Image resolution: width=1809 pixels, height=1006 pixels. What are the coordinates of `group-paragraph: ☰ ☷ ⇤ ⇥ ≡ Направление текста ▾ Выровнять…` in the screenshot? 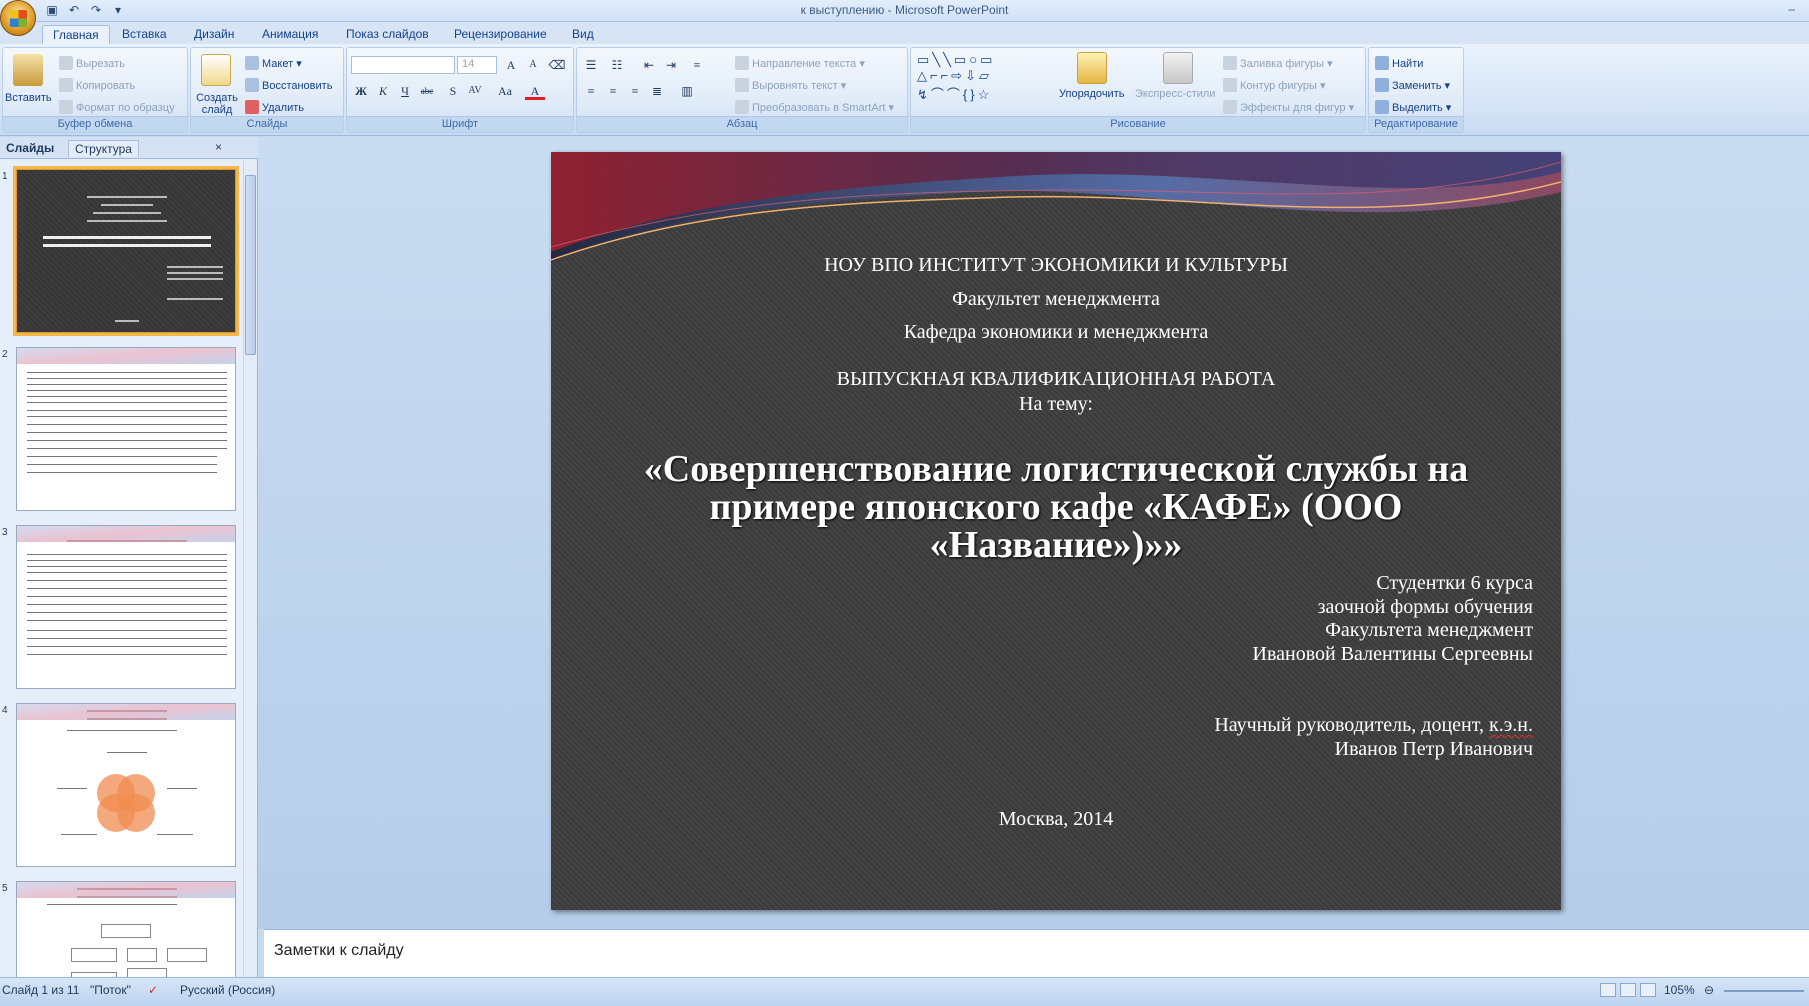 It's located at (742, 90).